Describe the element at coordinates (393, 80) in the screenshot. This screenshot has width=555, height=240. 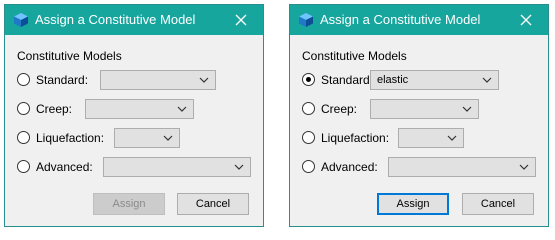
I see `standard-value: elastic` at that location.